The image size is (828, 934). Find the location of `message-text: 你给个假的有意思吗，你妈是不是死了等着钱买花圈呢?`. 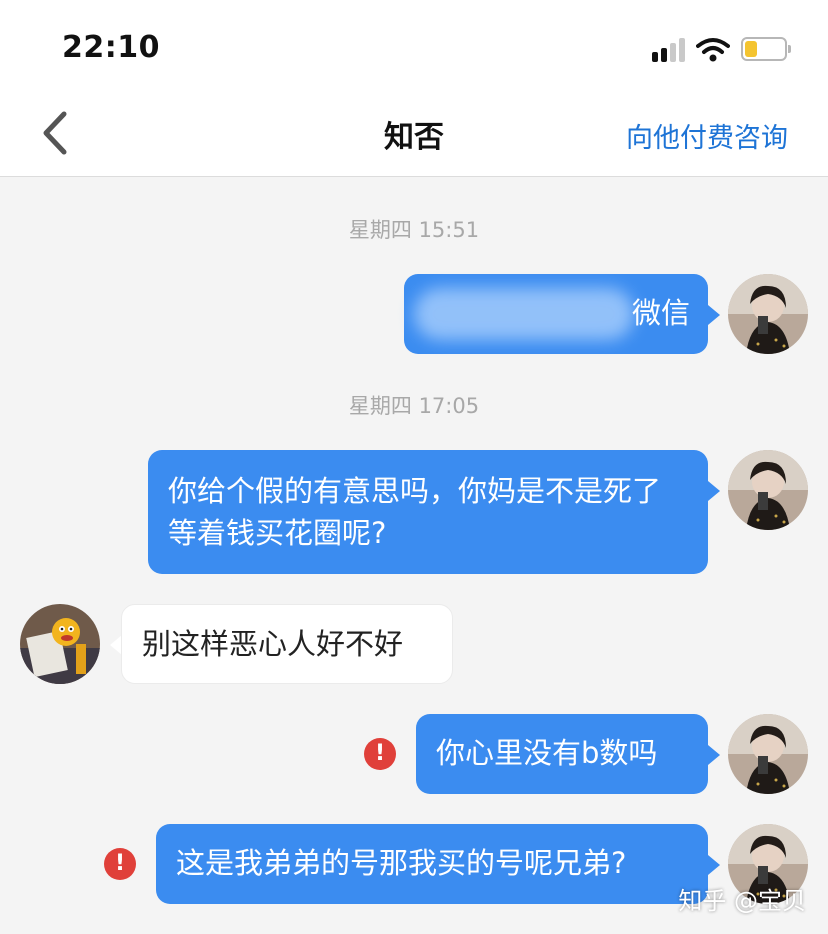

message-text: 你给个假的有意思吗，你妈是不是死了等着钱买花圈呢? is located at coordinates (415, 512).